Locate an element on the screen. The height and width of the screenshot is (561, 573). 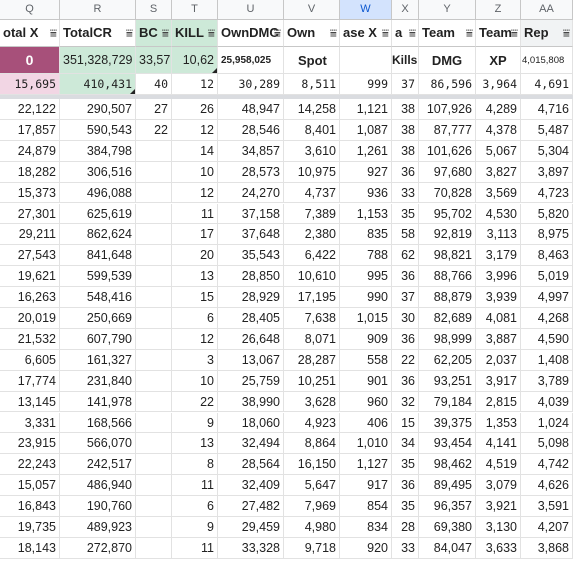
table-cell: 3,130 is located at coordinates (498, 527).